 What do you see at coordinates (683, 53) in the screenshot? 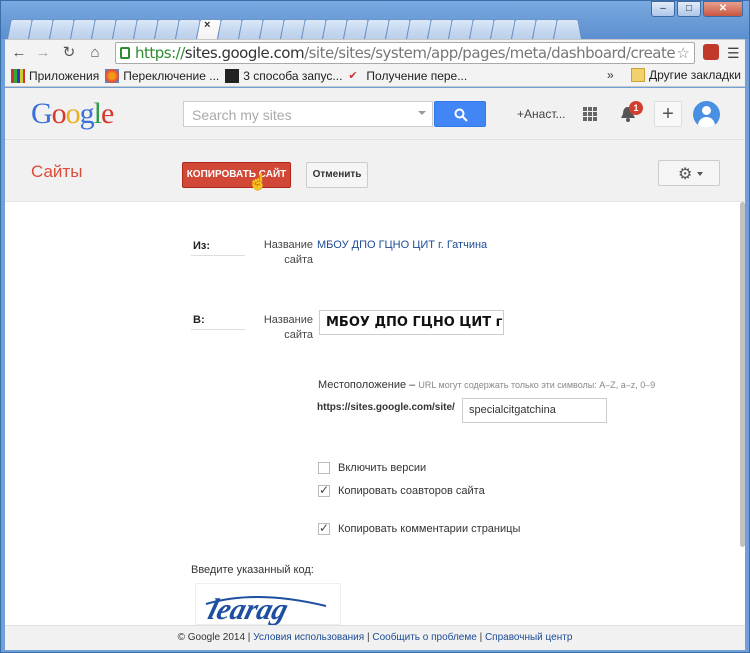
I see `star-icon: ☆` at bounding box center [683, 53].